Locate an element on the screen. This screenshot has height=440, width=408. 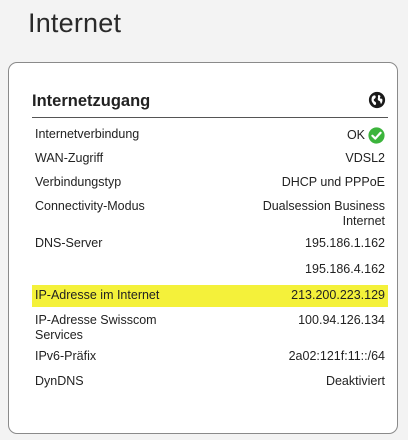
row-value-line2: Internet is located at coordinates (363, 221).